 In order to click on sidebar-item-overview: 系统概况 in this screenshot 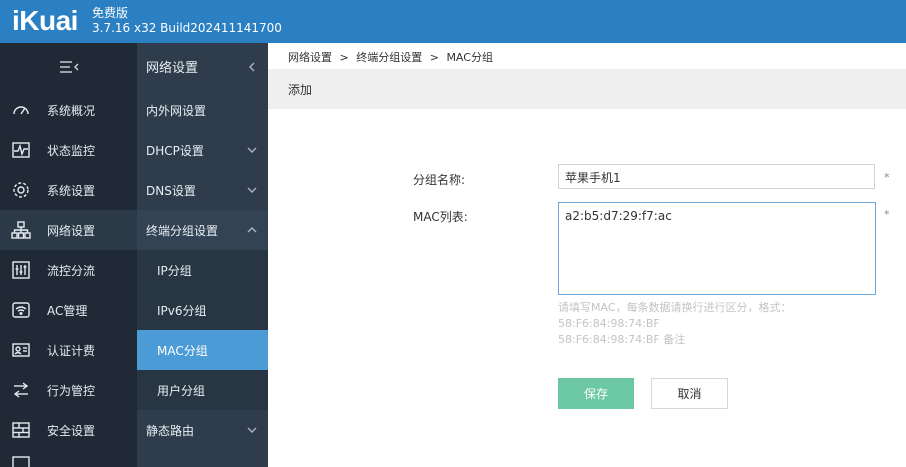, I will do `click(68, 110)`.